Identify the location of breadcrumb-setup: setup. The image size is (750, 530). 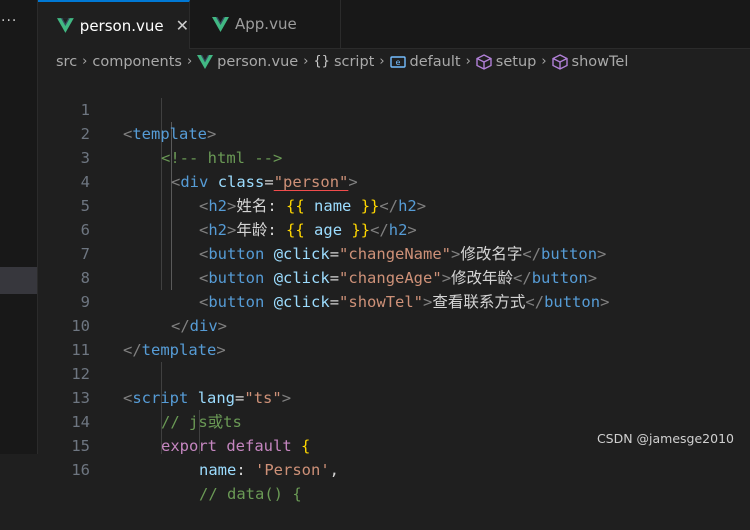
(516, 62).